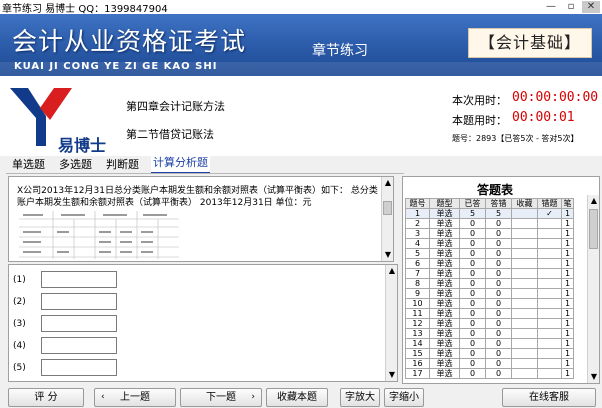 The height and width of the screenshot is (408, 602). I want to click on answer-sheet-row: 15 单选 0 0 1, so click(489, 353).